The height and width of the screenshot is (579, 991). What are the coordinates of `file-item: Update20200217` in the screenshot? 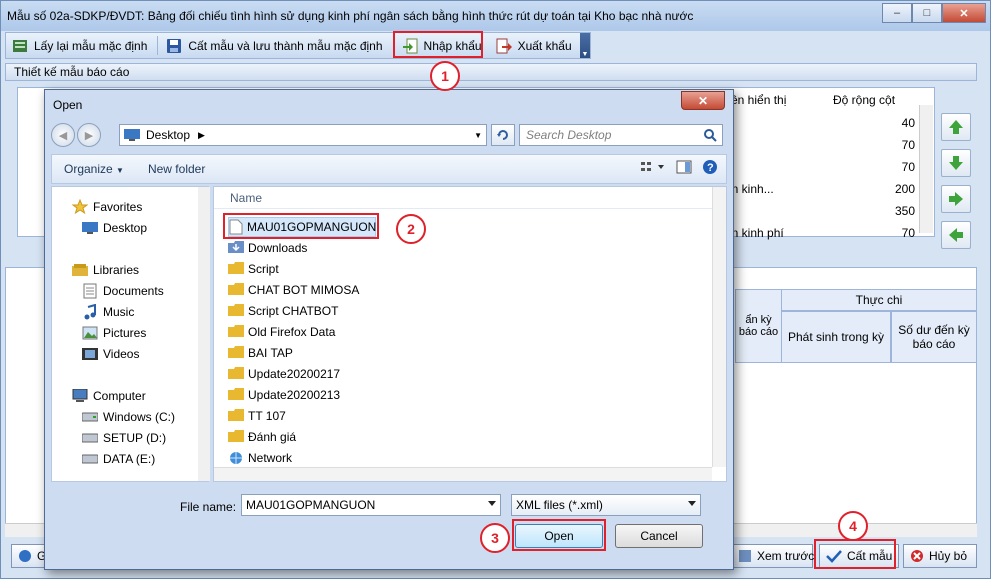 It's located at (284, 374).